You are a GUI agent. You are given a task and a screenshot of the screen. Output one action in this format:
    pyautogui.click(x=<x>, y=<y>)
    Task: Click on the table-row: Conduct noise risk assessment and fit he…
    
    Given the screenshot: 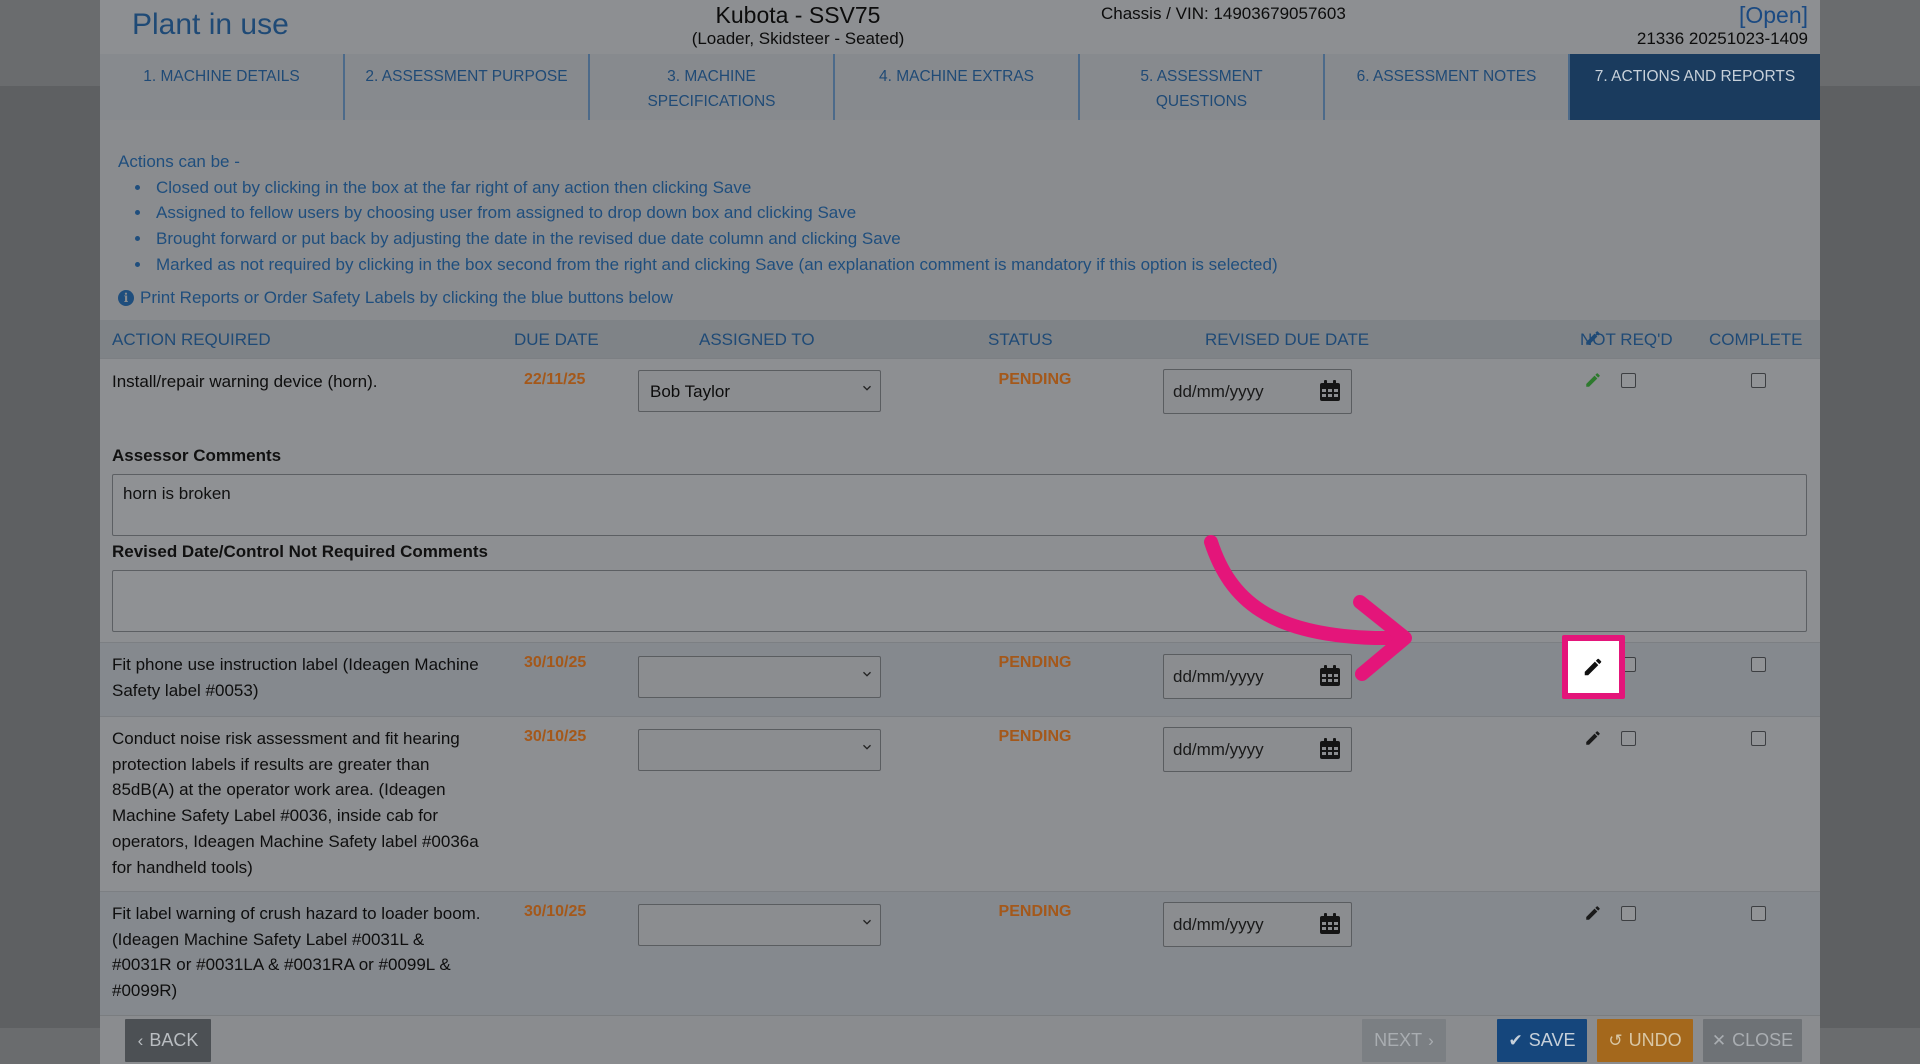 What is the action you would take?
    pyautogui.click(x=960, y=803)
    